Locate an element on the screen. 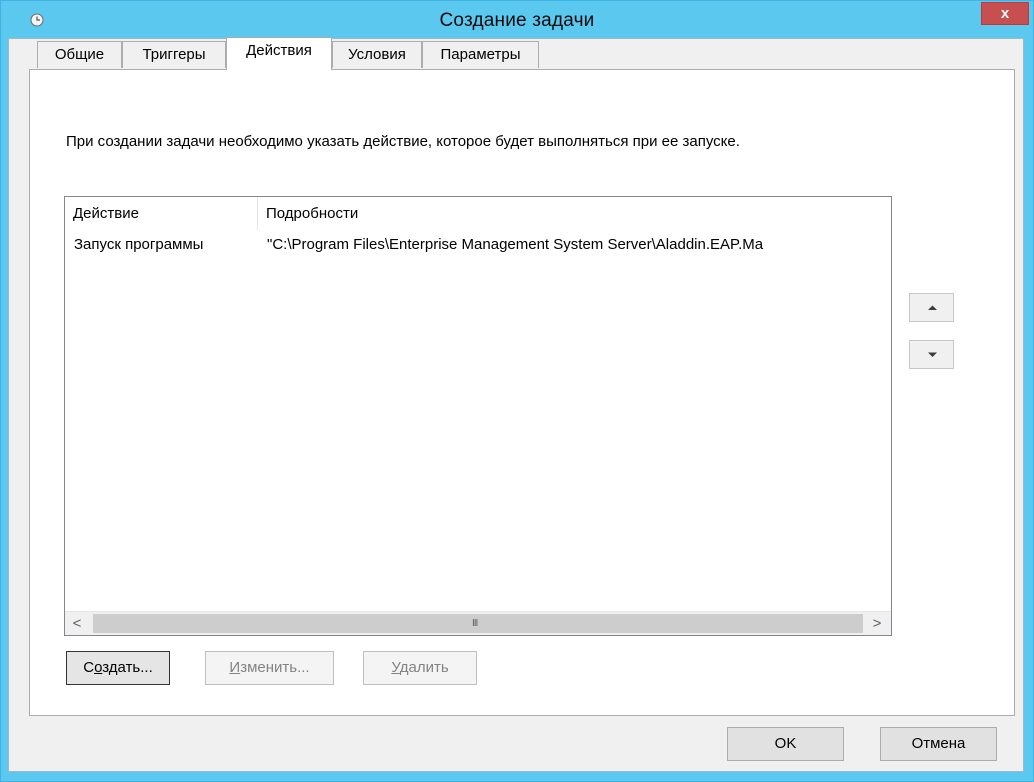 The image size is (1034, 782). title-bar: Создание задачи x is located at coordinates (517, 20).